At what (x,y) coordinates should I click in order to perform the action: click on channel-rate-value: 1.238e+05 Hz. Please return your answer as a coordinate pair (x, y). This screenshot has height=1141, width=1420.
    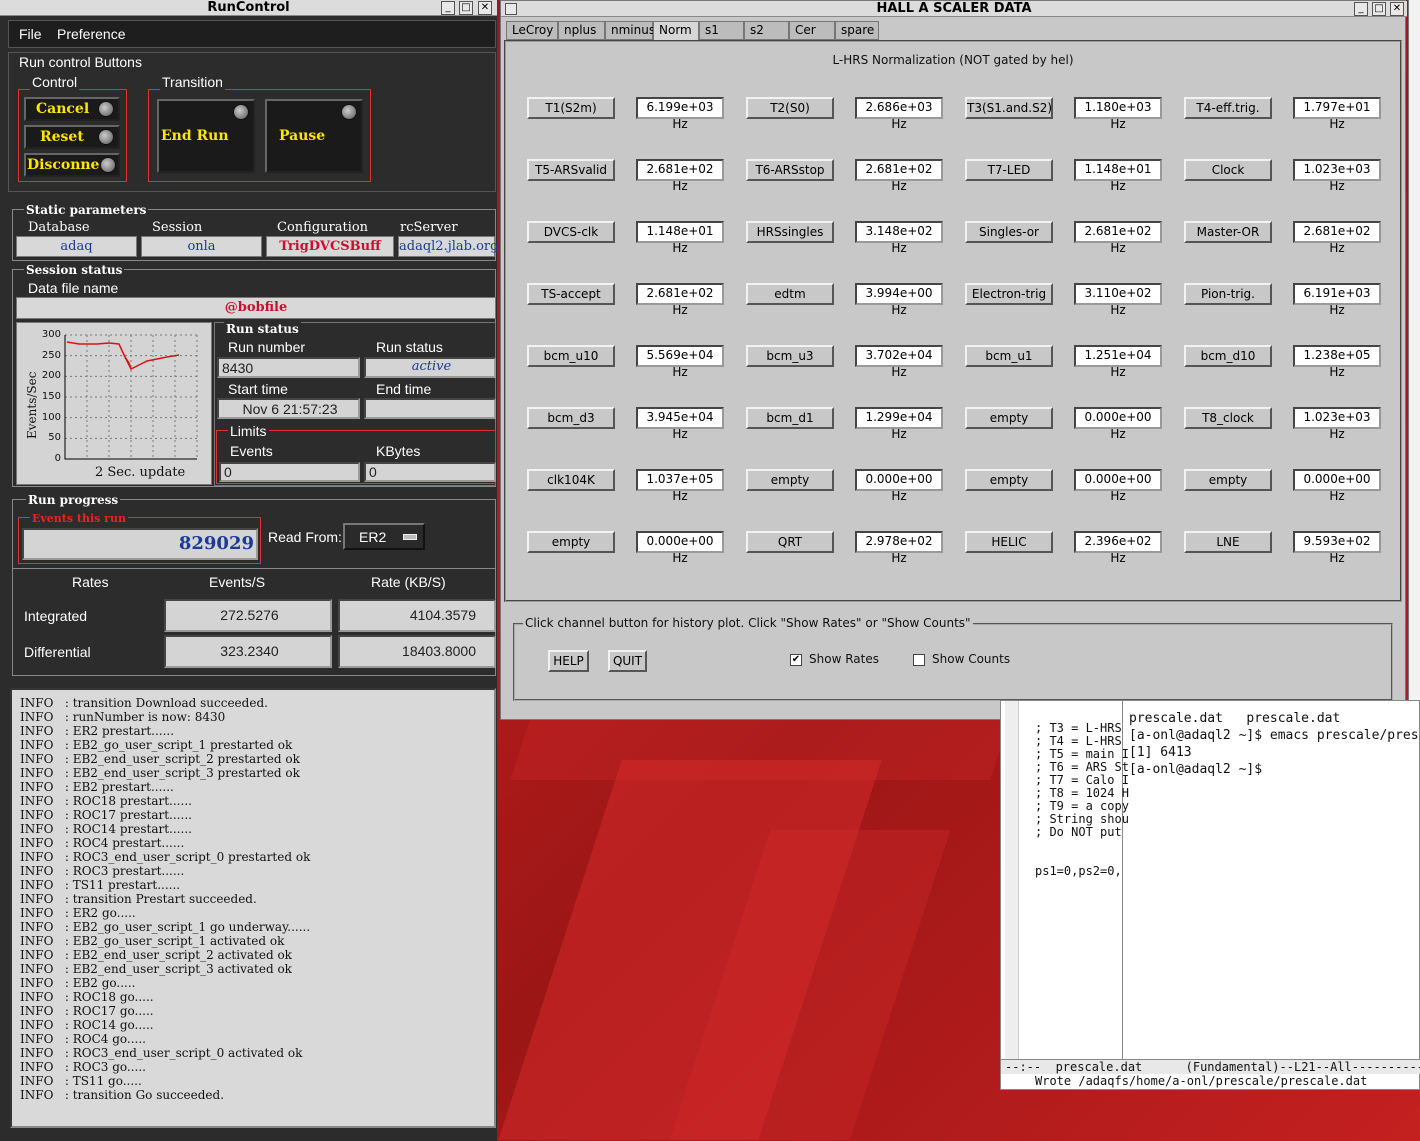
    Looking at the image, I should click on (1337, 362).